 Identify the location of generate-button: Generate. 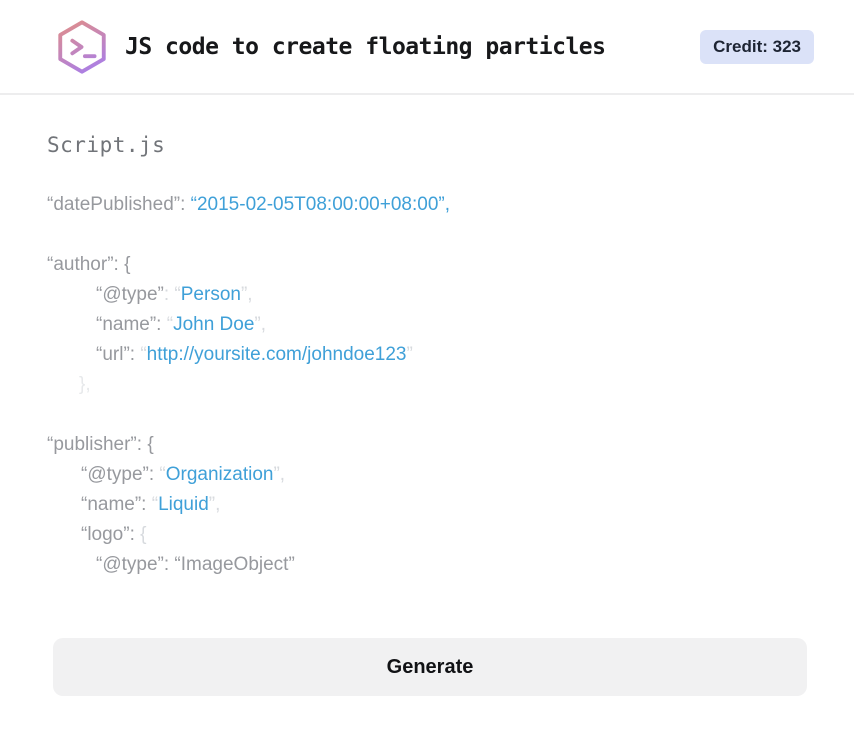
(430, 667).